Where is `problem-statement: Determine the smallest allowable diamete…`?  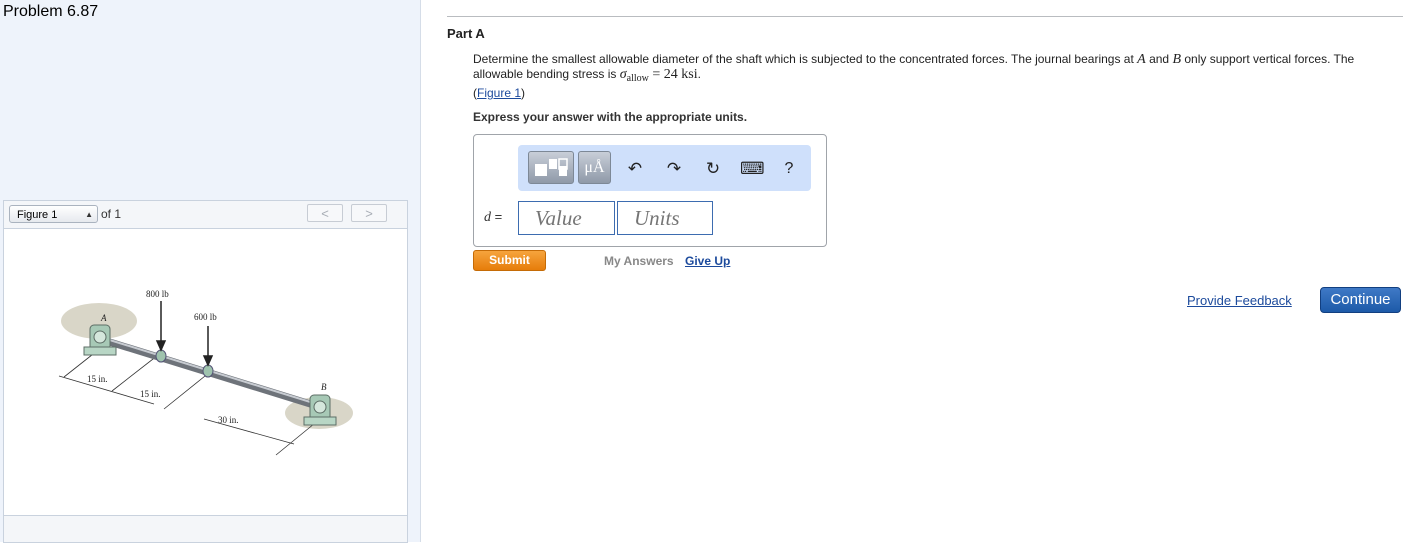
problem-statement: Determine the smallest allowable diamete… is located at coordinates (933, 76).